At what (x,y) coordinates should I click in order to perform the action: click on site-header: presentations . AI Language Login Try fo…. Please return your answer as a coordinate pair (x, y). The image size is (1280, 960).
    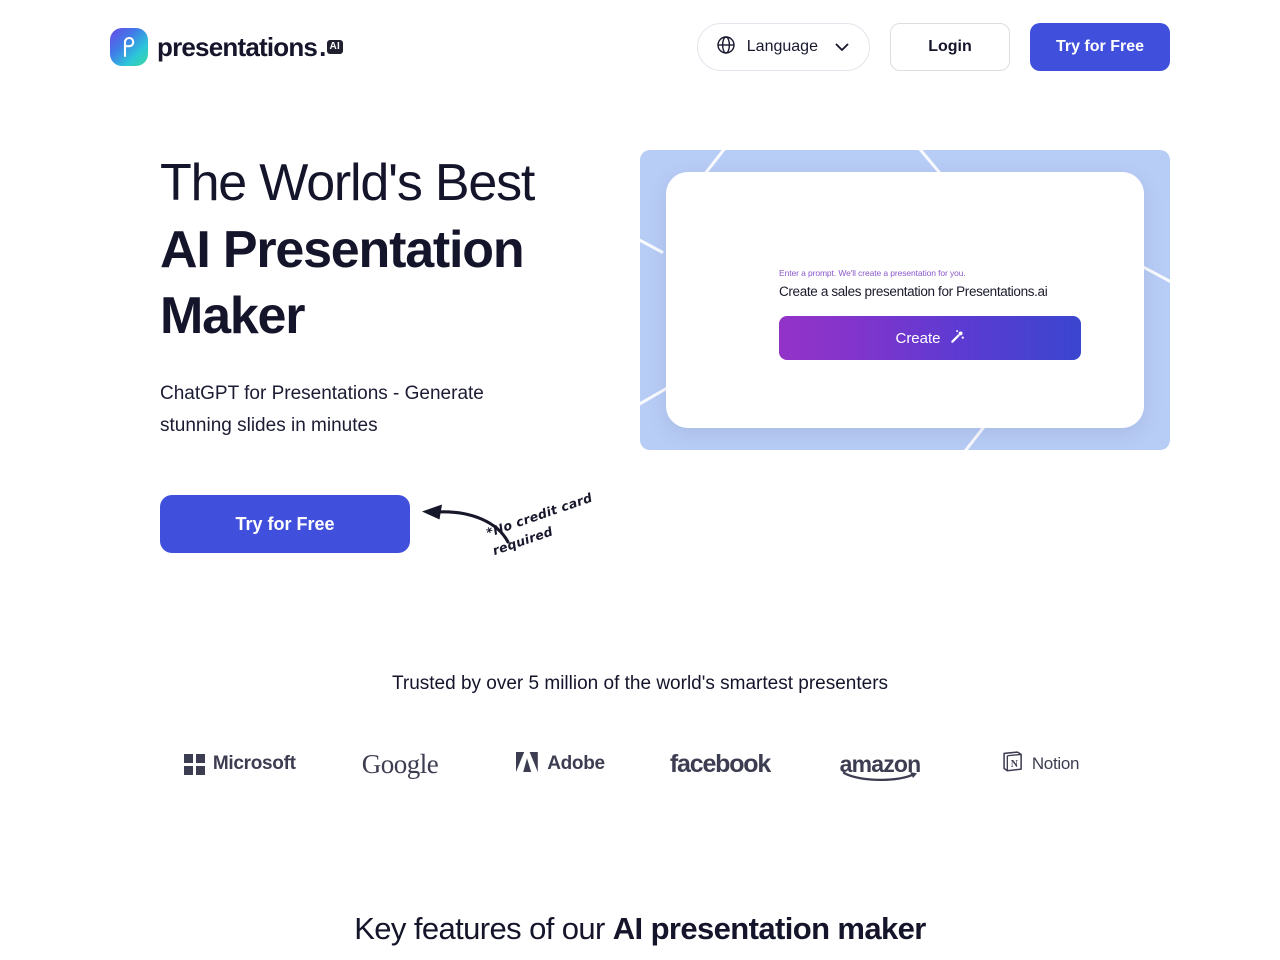
    Looking at the image, I should click on (640, 47).